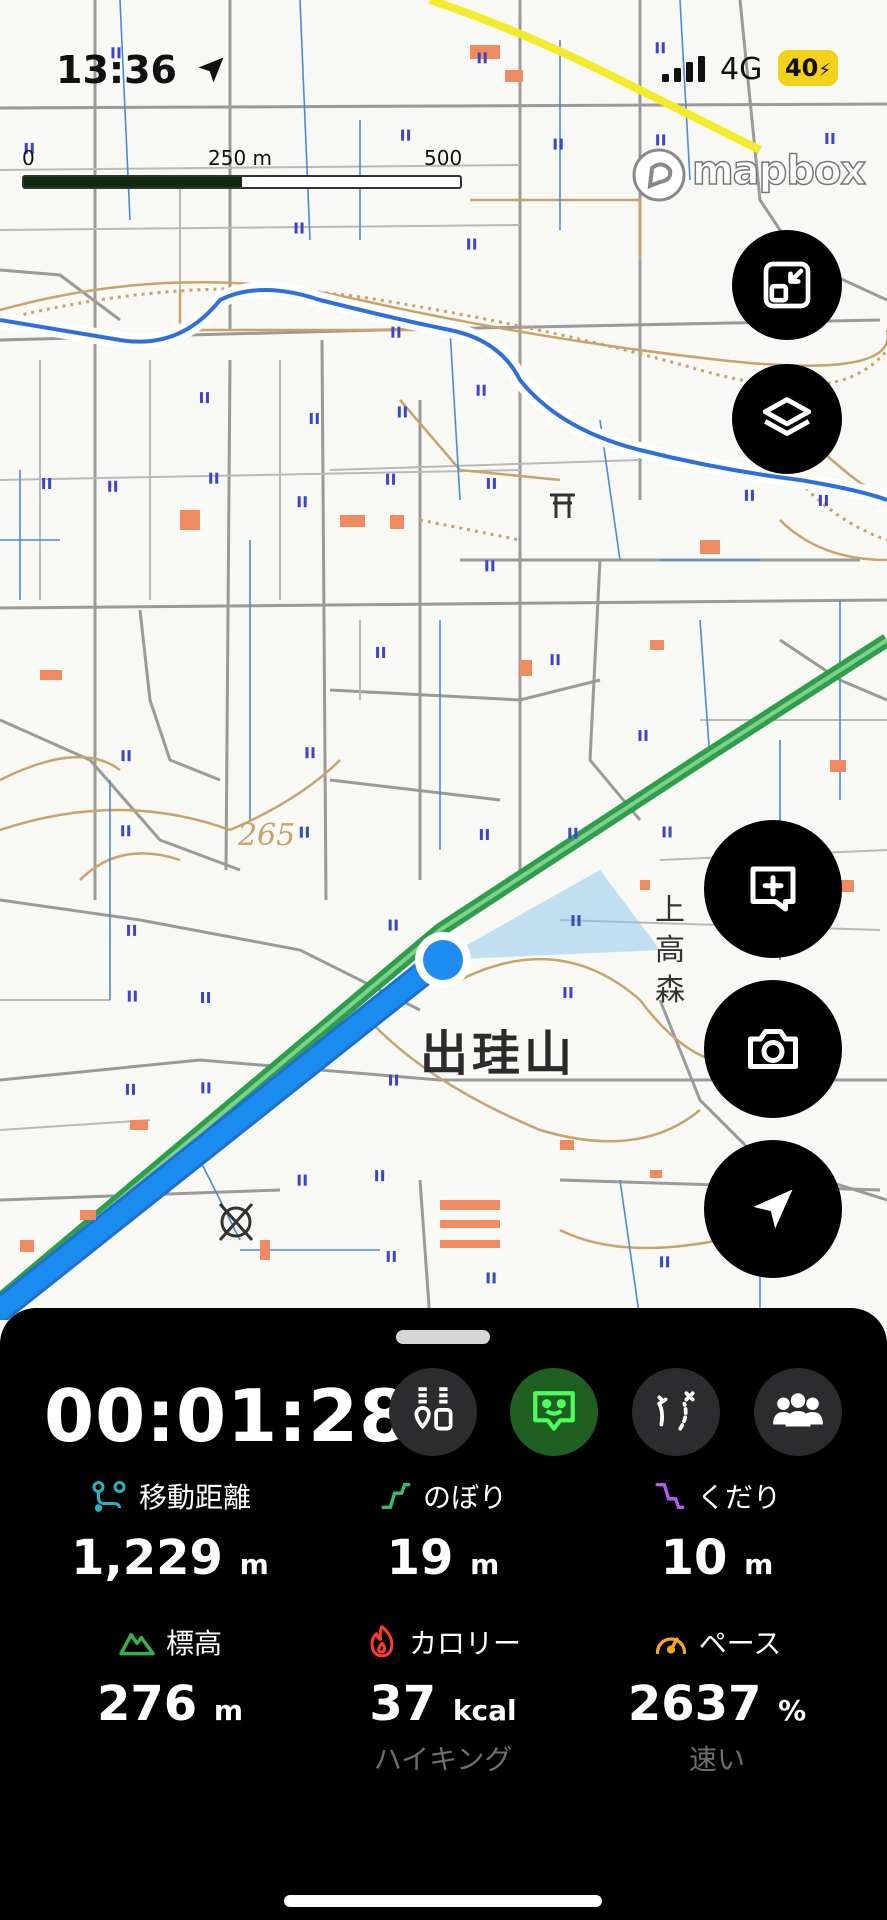  I want to click on stat-descent-unit: m, so click(759, 1564).